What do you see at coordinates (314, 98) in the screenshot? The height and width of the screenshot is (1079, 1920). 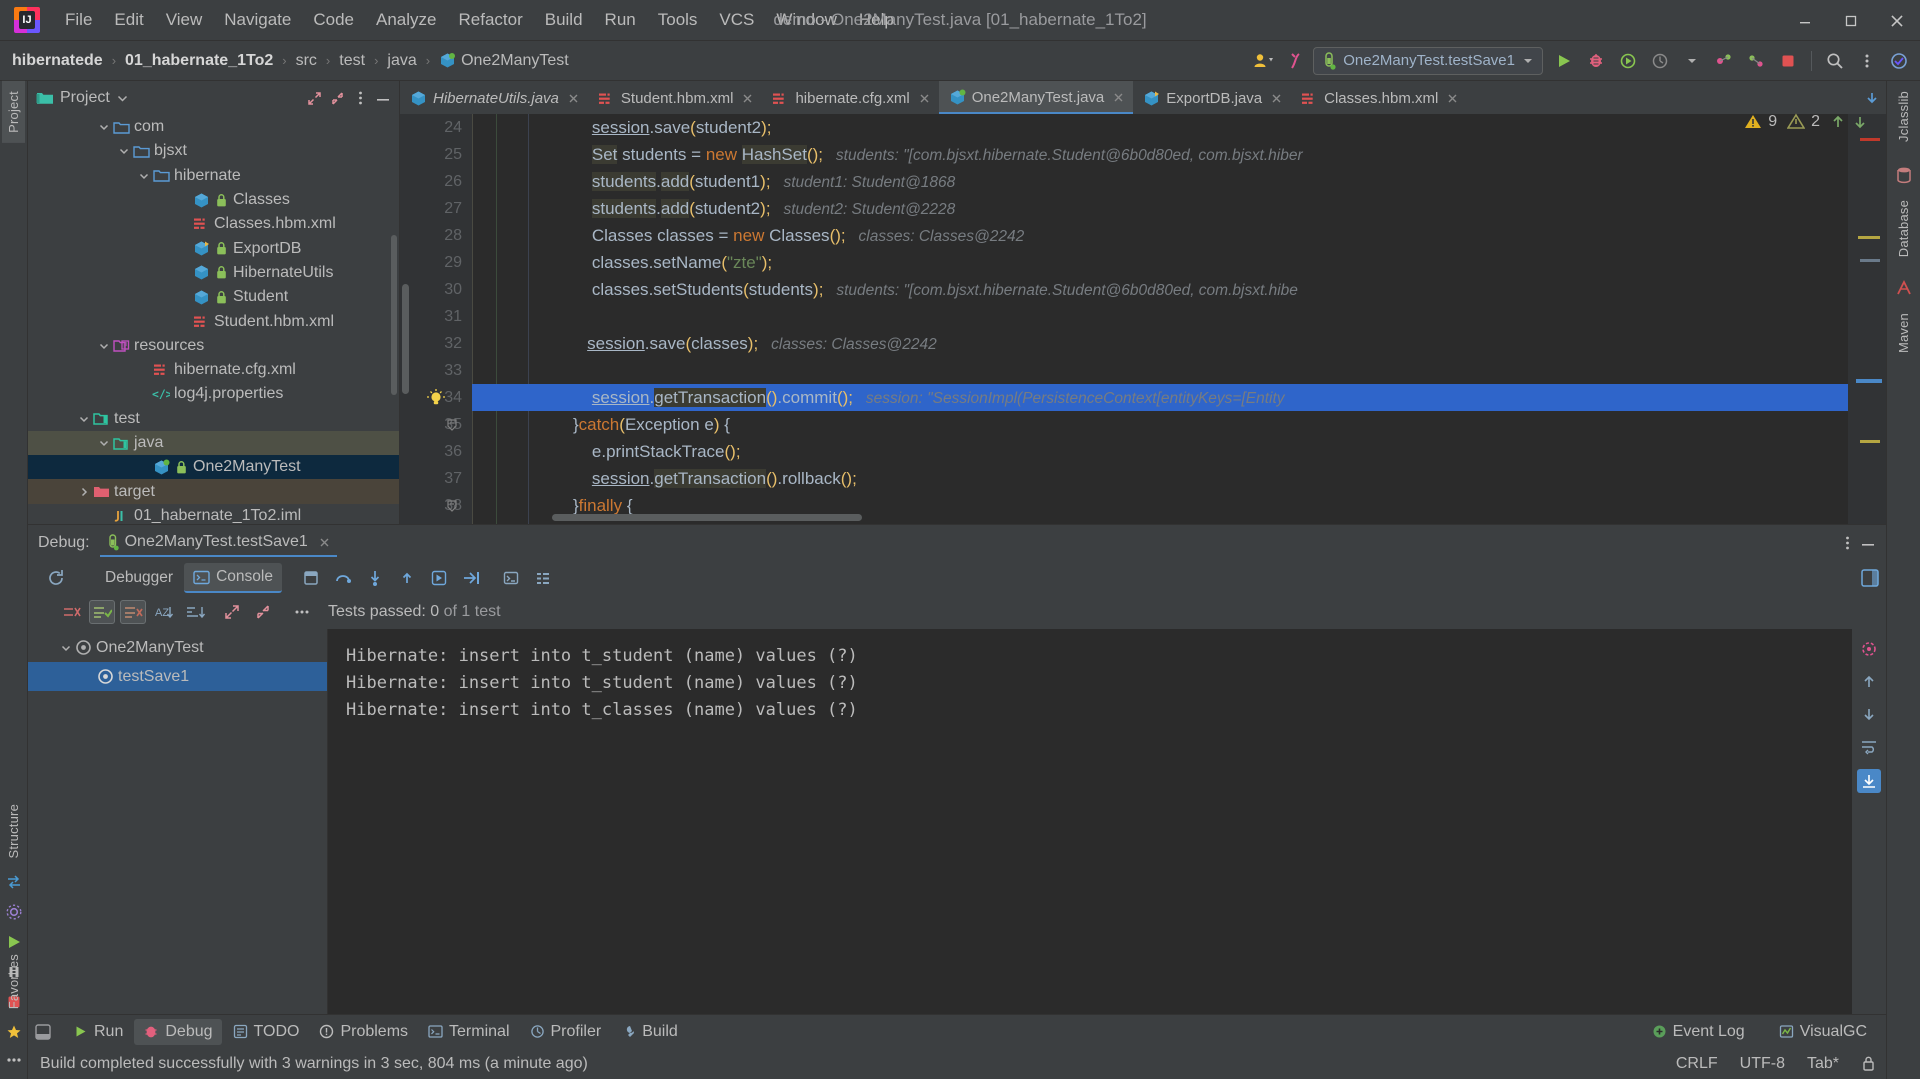 I see `expand-icon` at bounding box center [314, 98].